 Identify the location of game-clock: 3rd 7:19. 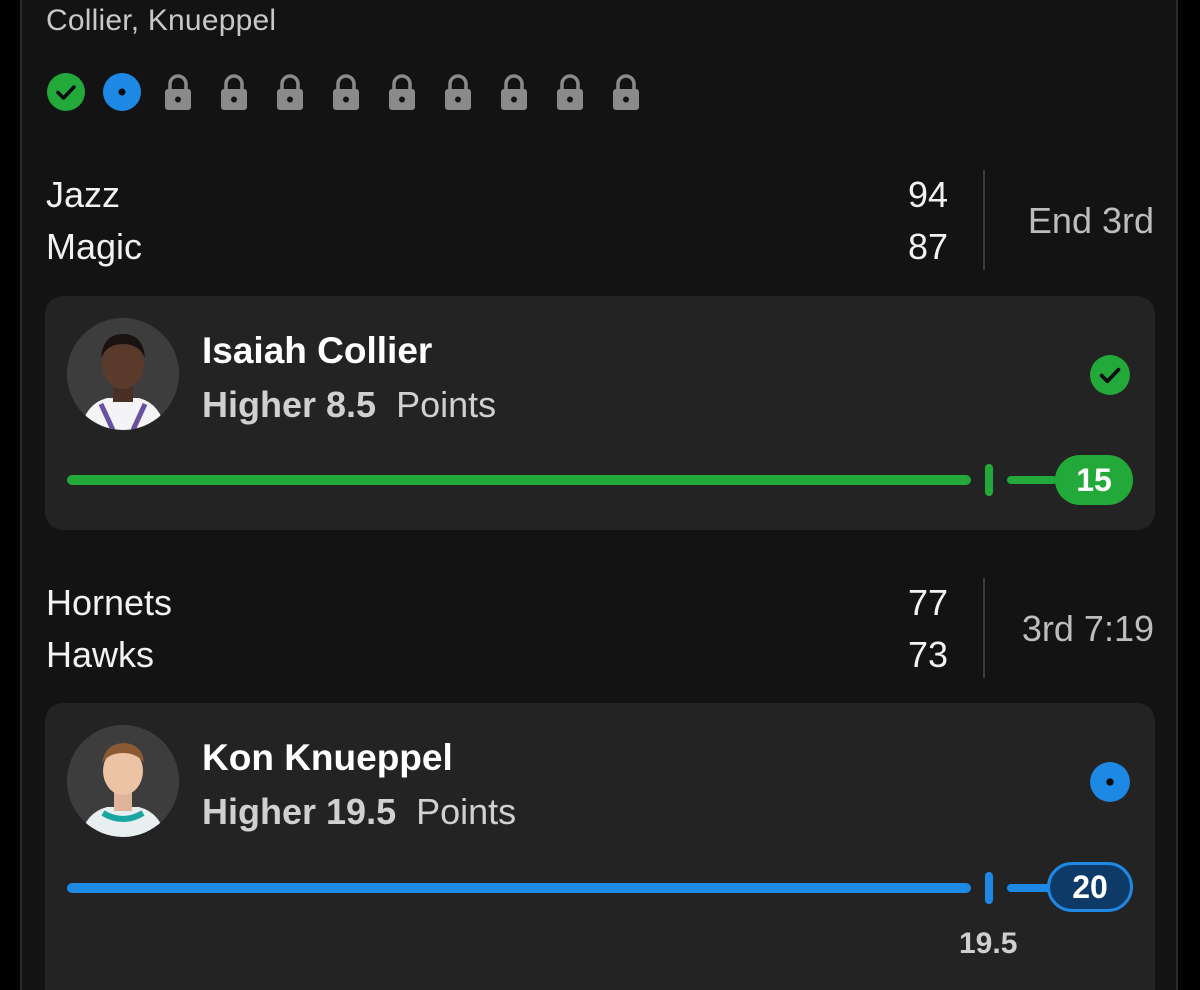
(1087, 628).